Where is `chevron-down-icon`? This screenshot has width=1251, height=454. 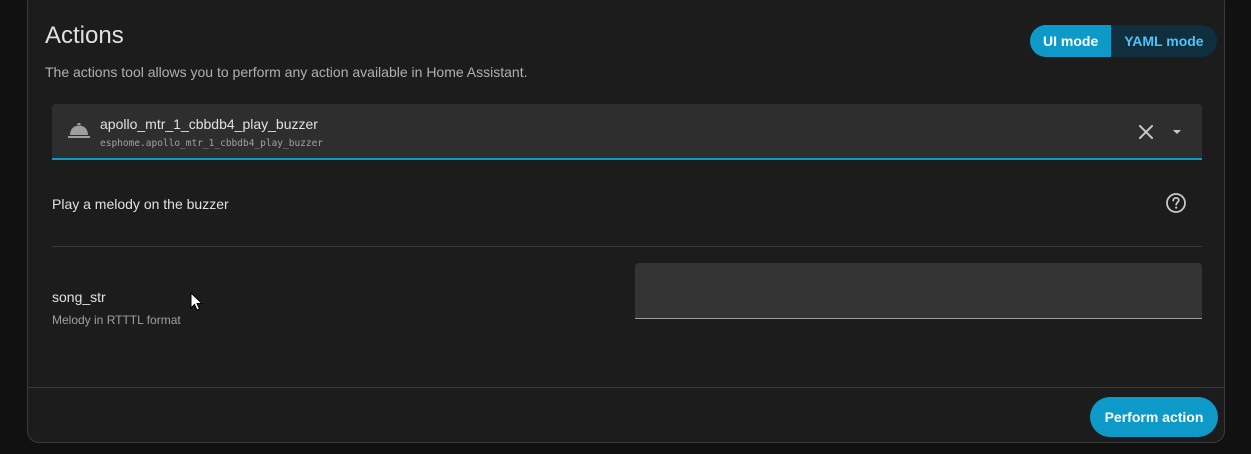 chevron-down-icon is located at coordinates (1177, 132).